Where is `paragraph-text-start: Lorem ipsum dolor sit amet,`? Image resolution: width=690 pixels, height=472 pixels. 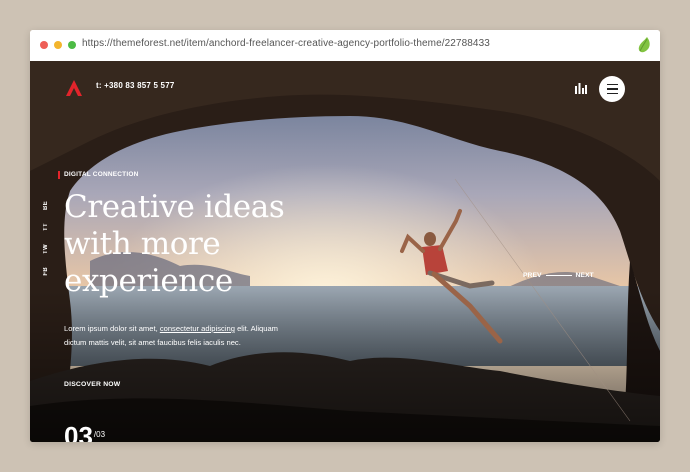
paragraph-text-start: Lorem ipsum dolor sit amet, is located at coordinates (112, 328).